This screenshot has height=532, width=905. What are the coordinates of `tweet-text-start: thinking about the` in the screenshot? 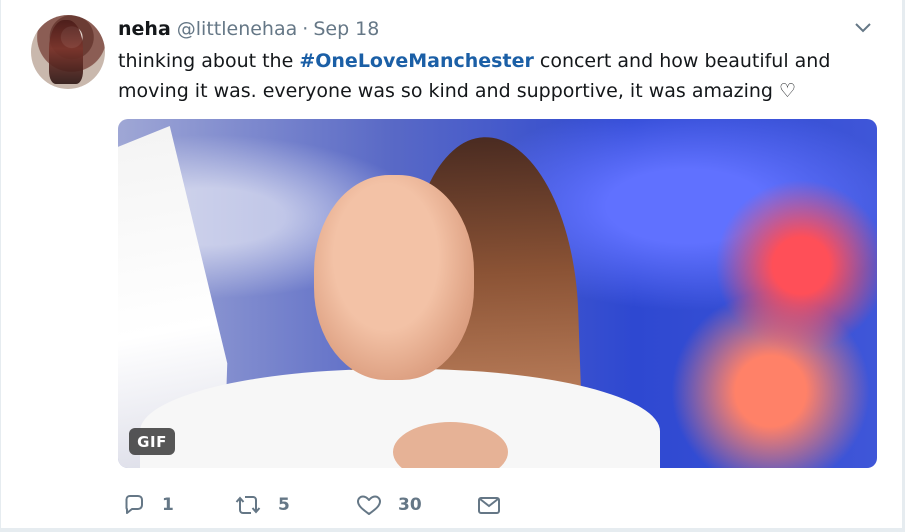 It's located at (209, 61).